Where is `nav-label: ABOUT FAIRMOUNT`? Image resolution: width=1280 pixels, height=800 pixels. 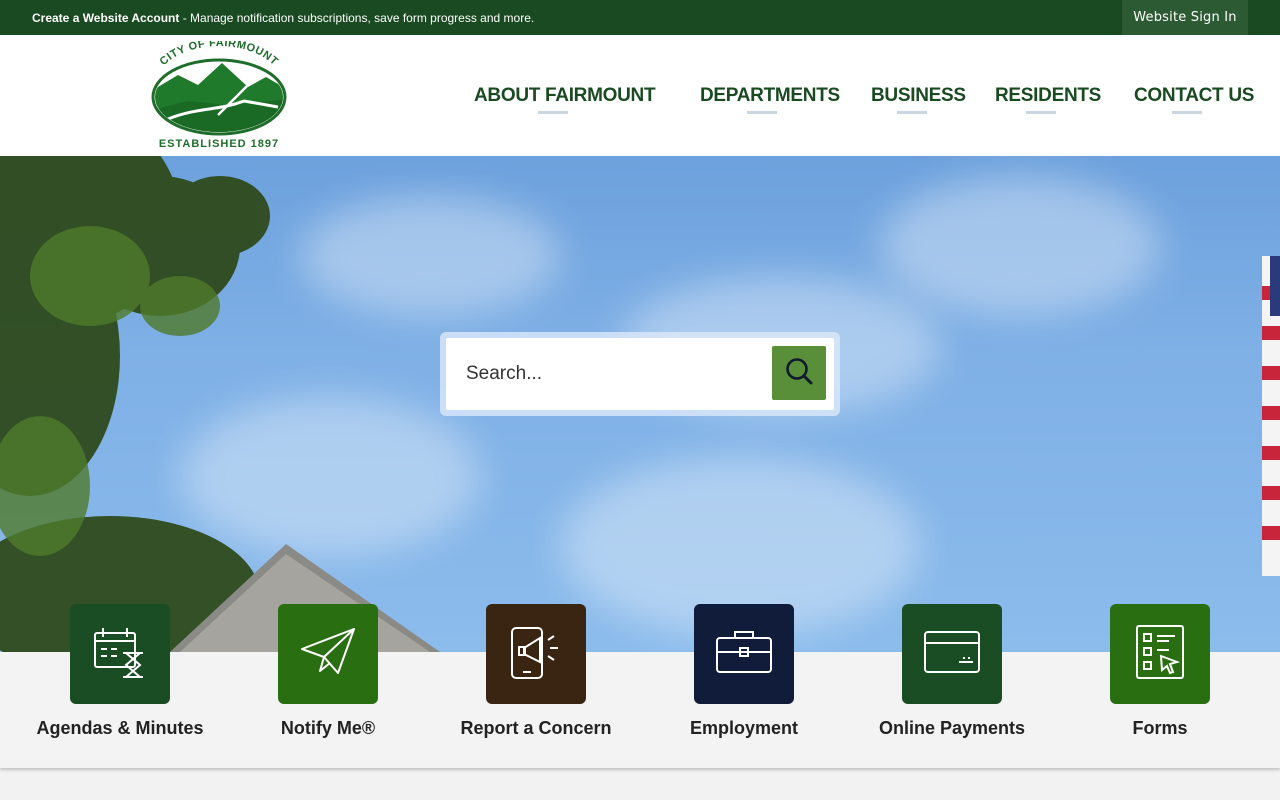 nav-label: ABOUT FAIRMOUNT is located at coordinates (565, 95).